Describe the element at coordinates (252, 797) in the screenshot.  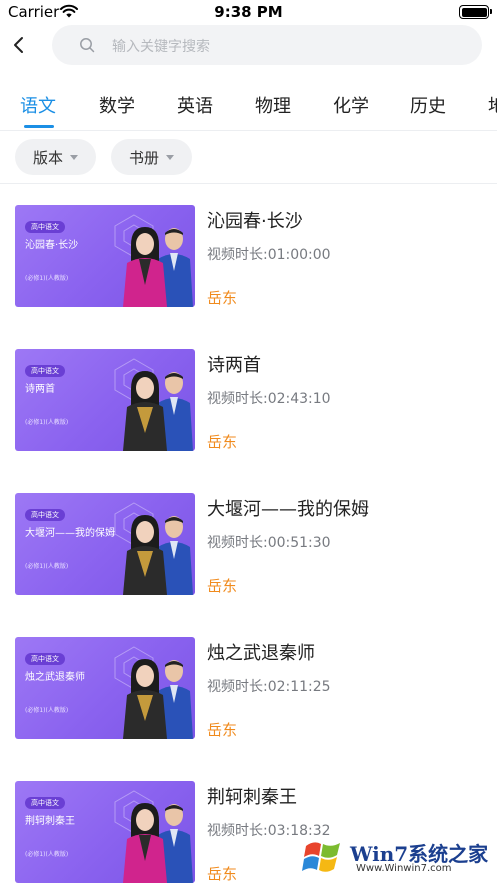
I see `course-title: 荆轲刺秦王` at that location.